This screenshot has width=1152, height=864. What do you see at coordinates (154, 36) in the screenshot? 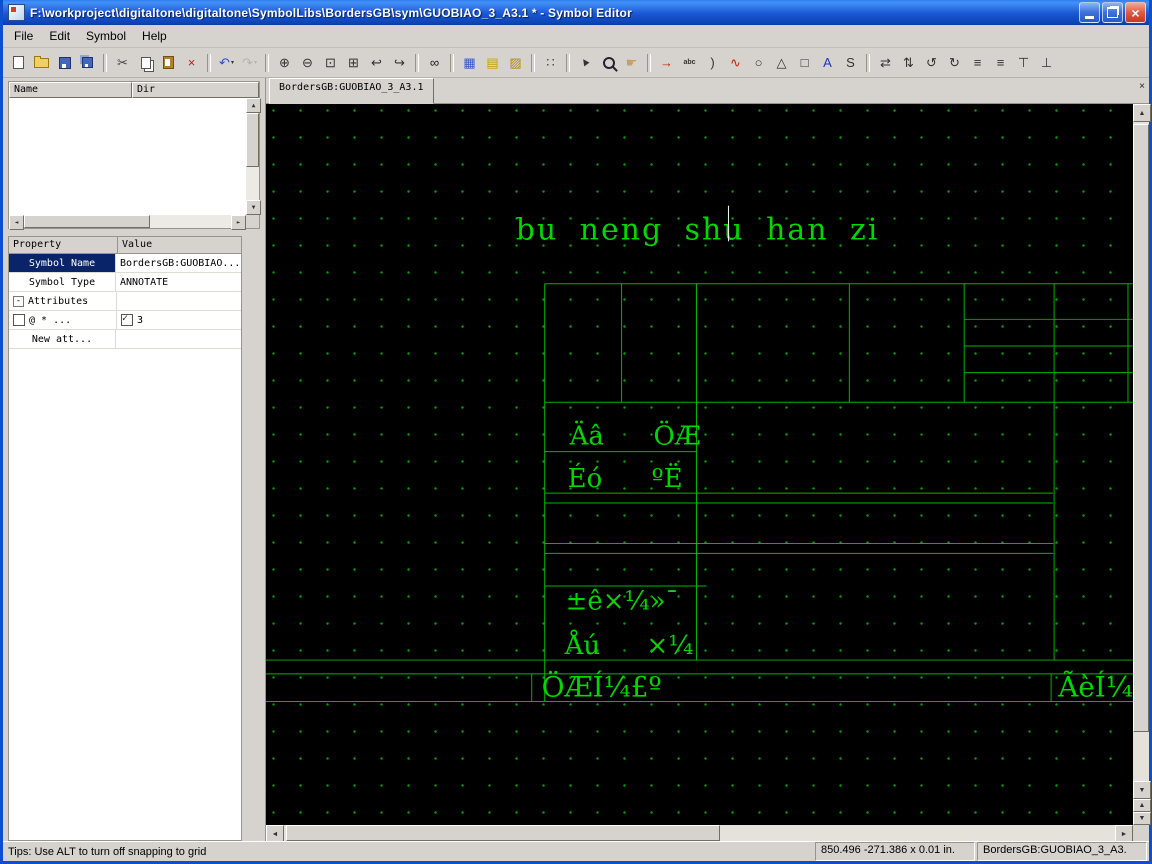
I see `menu-help: Help` at bounding box center [154, 36].